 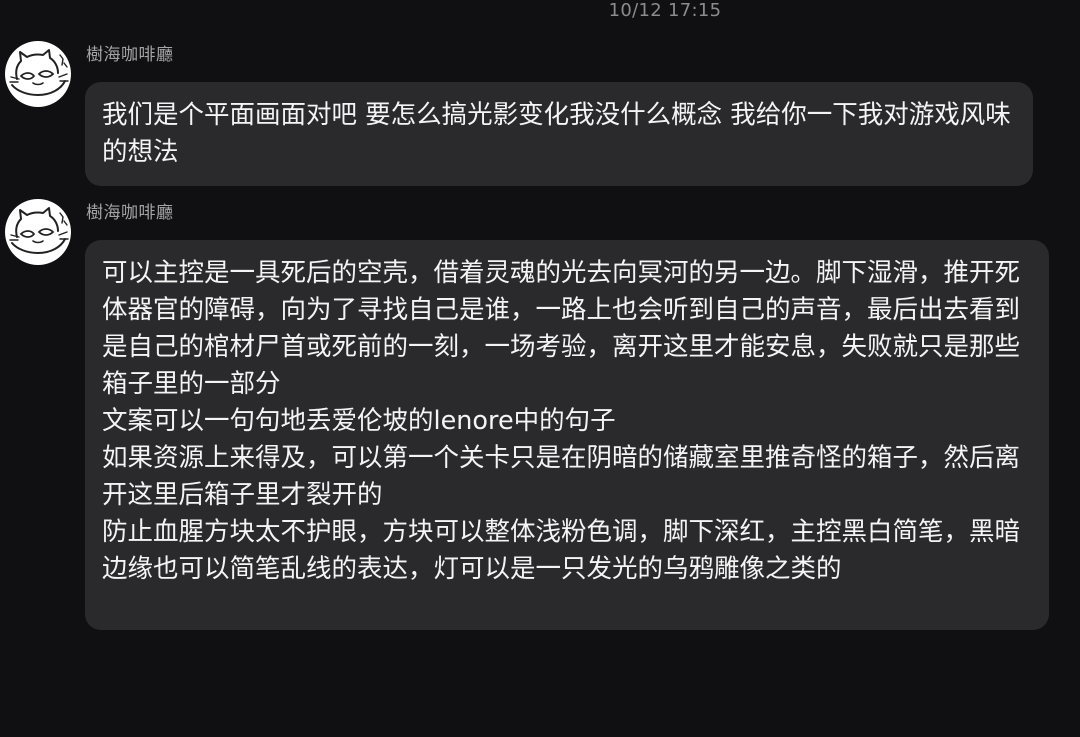 What do you see at coordinates (665, 10) in the screenshot?
I see `message-timestamp: 10/12 17:15` at bounding box center [665, 10].